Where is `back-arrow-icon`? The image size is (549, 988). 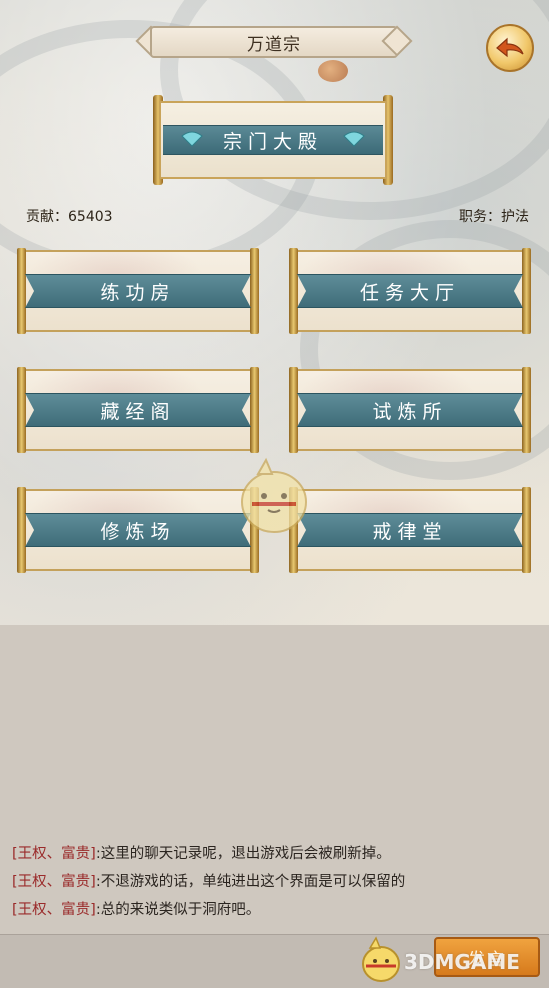 back-arrow-icon is located at coordinates (510, 47).